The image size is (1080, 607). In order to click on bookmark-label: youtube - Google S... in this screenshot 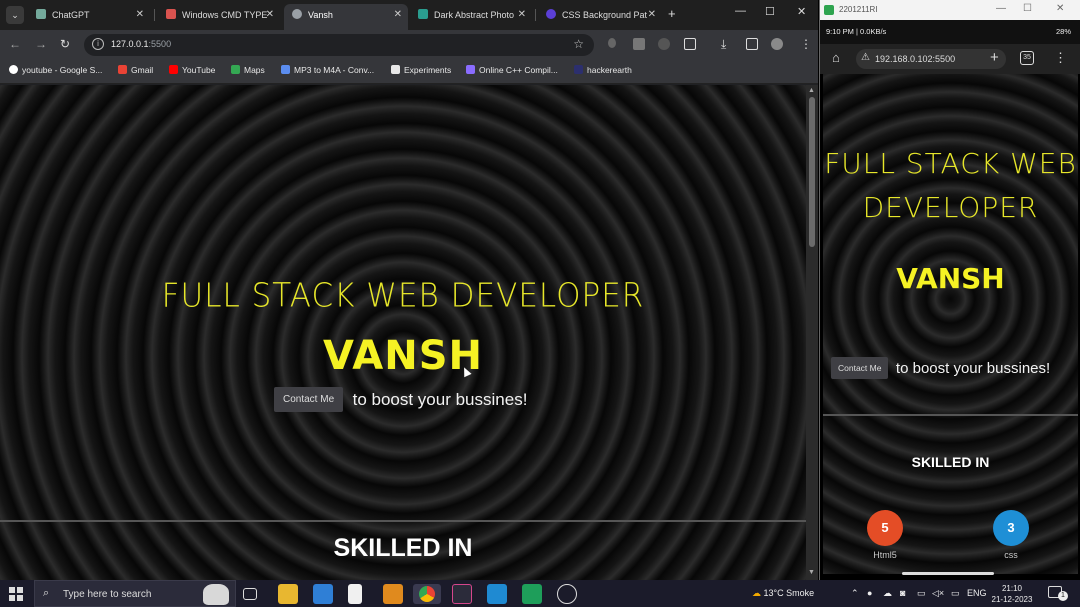, I will do `click(62, 70)`.